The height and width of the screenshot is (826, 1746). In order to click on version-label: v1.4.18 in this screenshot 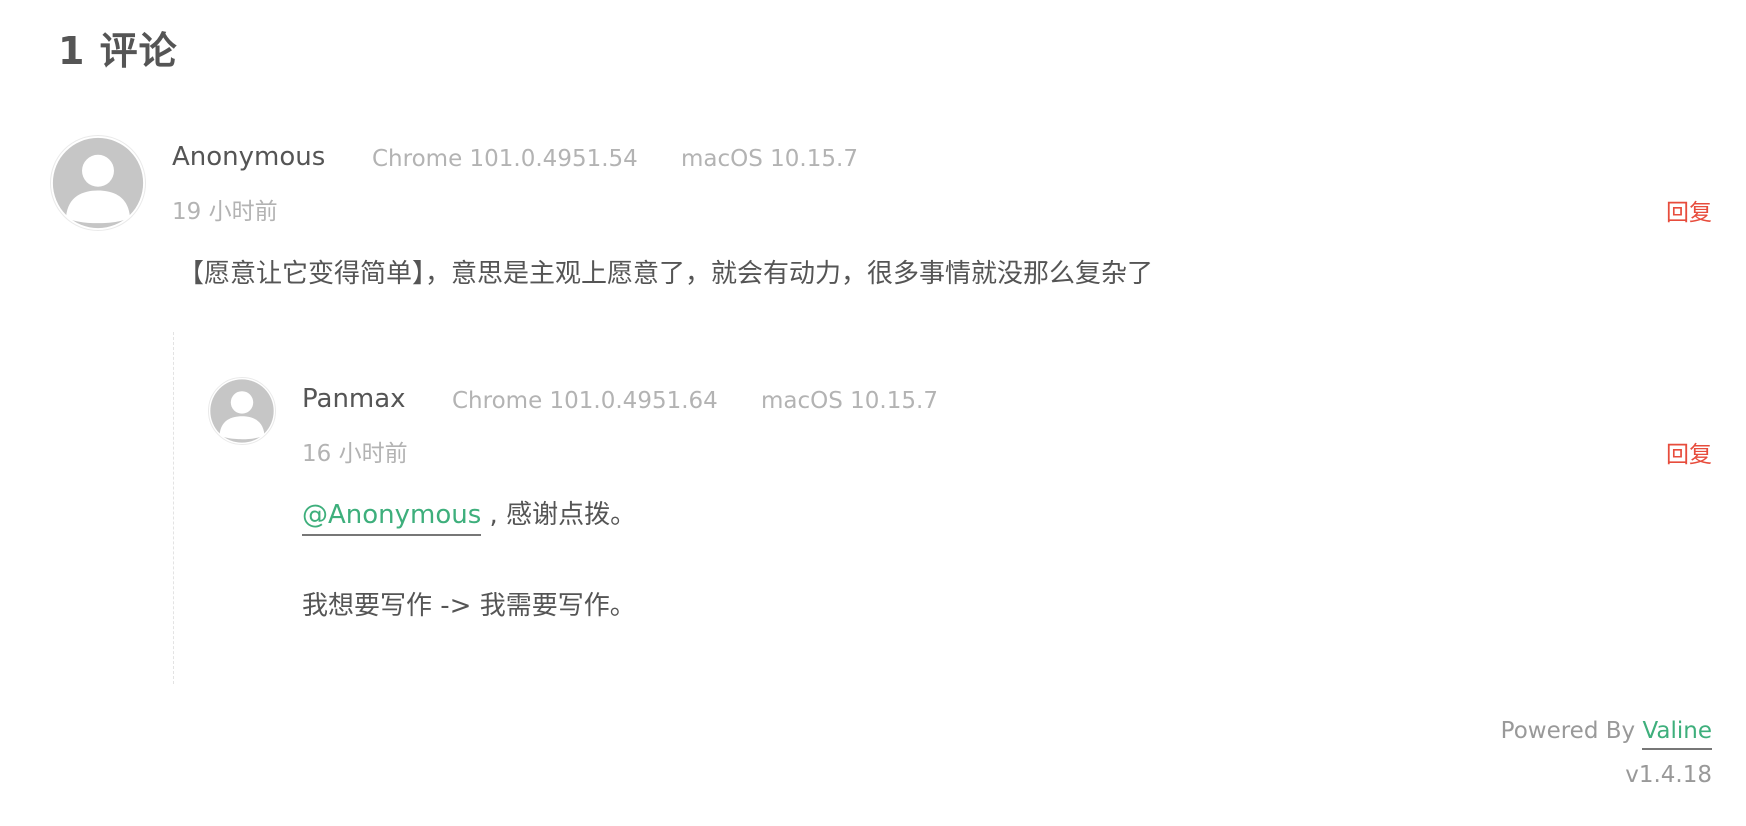, I will do `click(1668, 775)`.